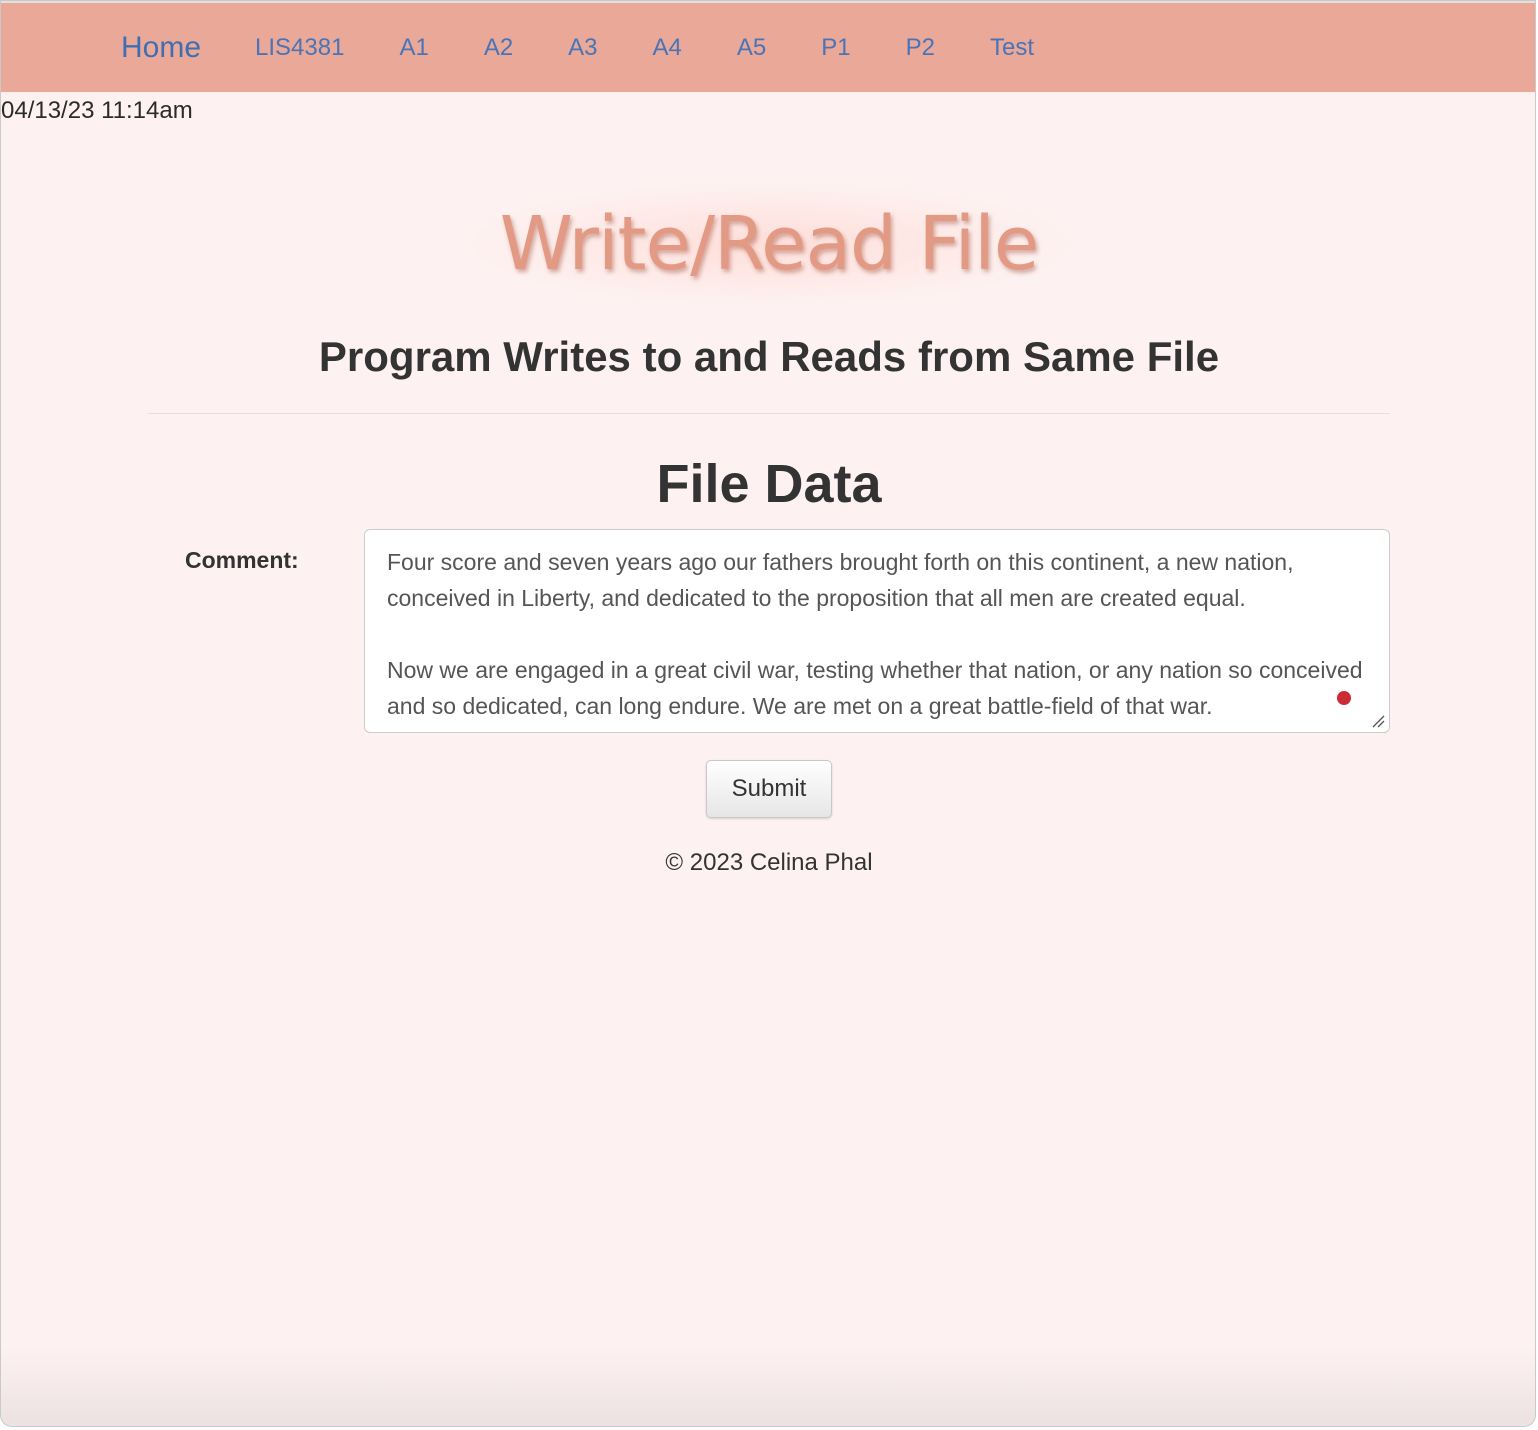  Describe the element at coordinates (751, 48) in the screenshot. I see `nav-item-a5: A5` at that location.